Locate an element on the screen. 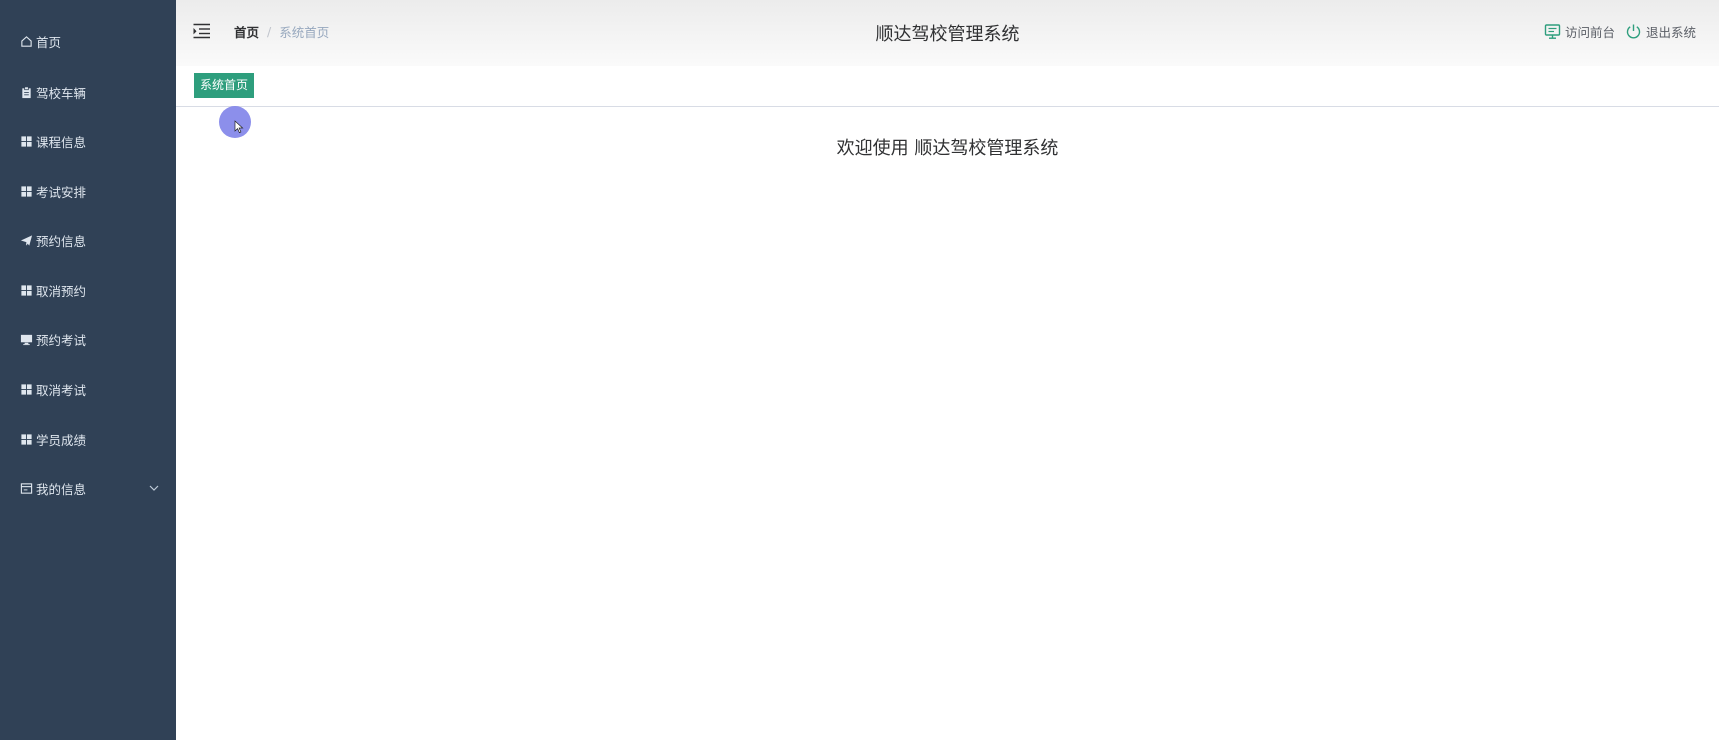 The image size is (1719, 740). cursor-arrow-icon is located at coordinates (239, 127).